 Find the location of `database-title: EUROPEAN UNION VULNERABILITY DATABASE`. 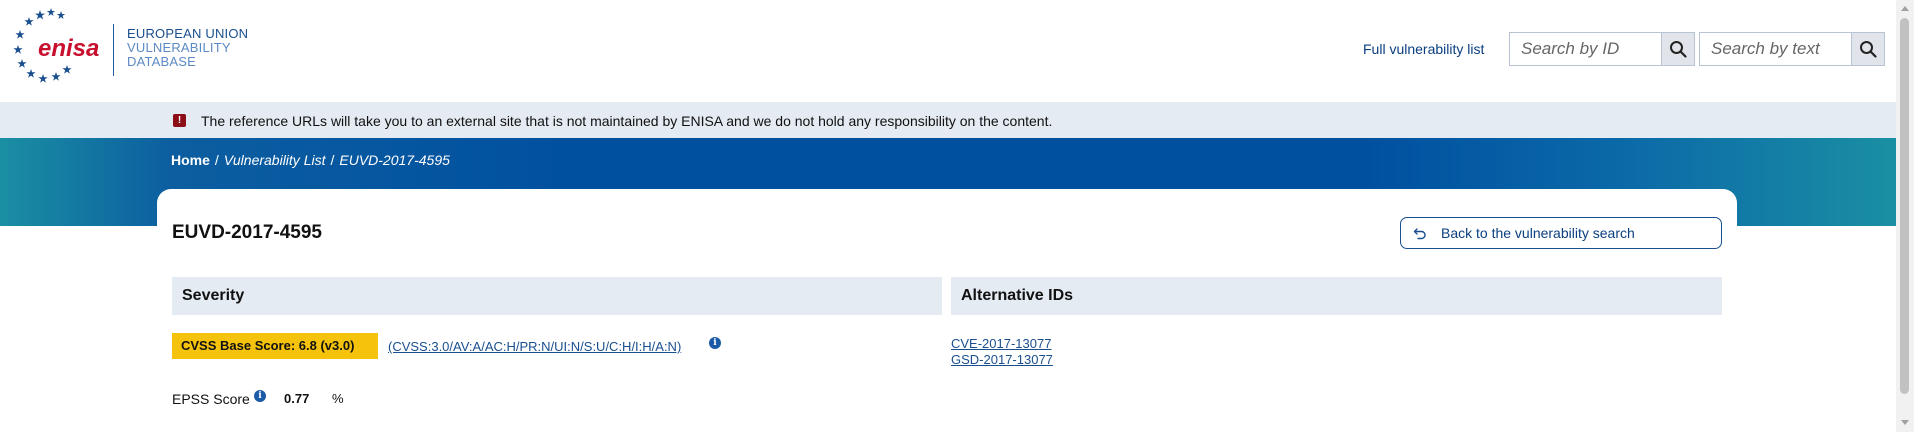

database-title: EUROPEAN UNION VULNERABILITY DATABASE is located at coordinates (187, 48).